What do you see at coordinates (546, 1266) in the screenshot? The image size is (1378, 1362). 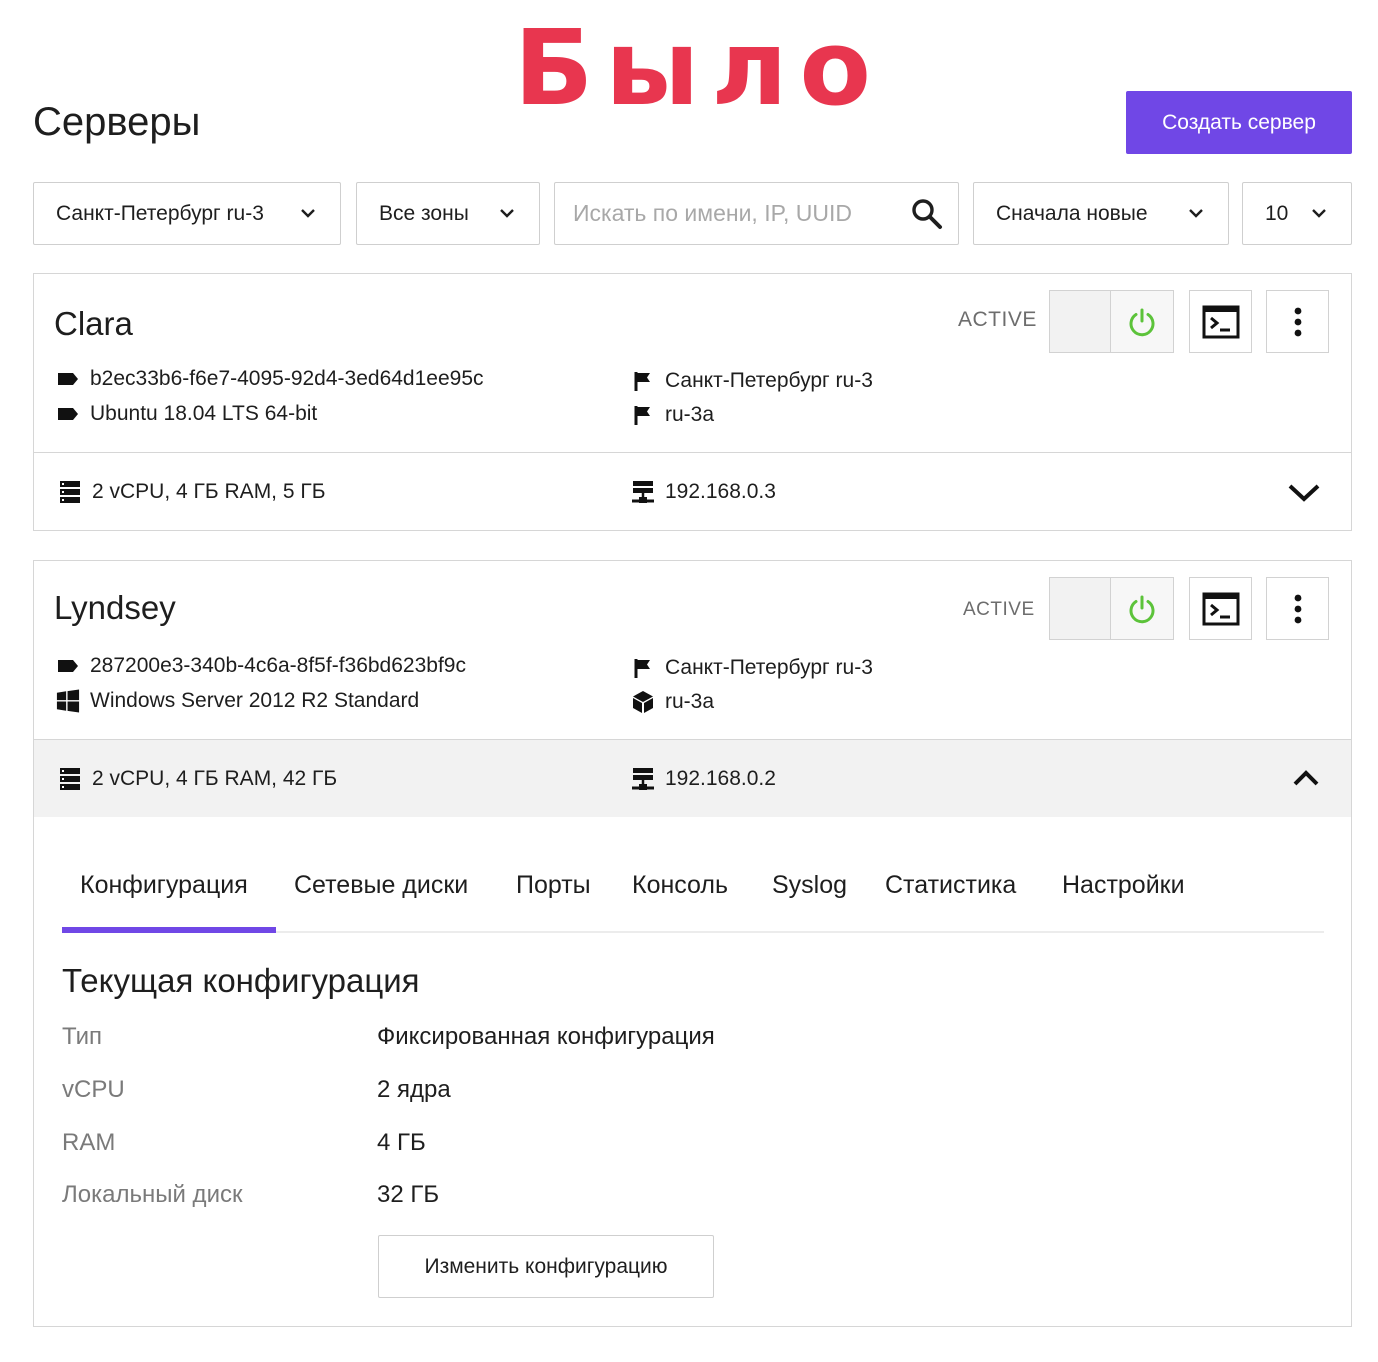 I see `change-configuration-button: Изменить конфигурацию` at bounding box center [546, 1266].